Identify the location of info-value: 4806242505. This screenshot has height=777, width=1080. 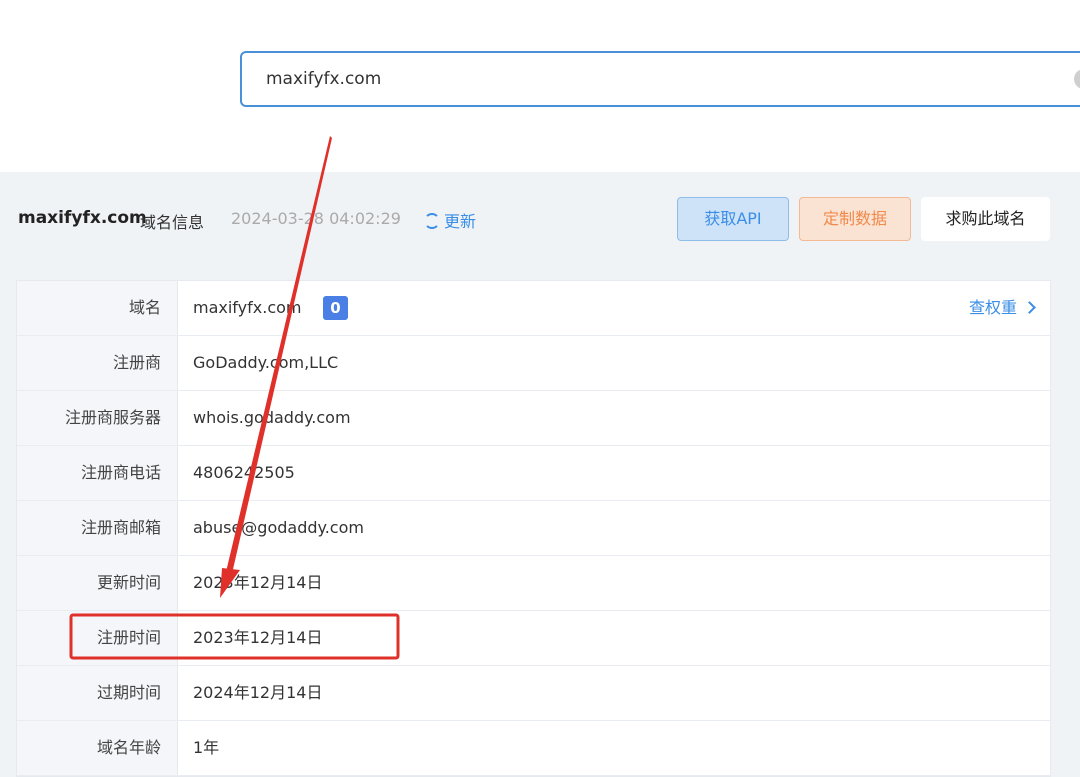
(244, 472).